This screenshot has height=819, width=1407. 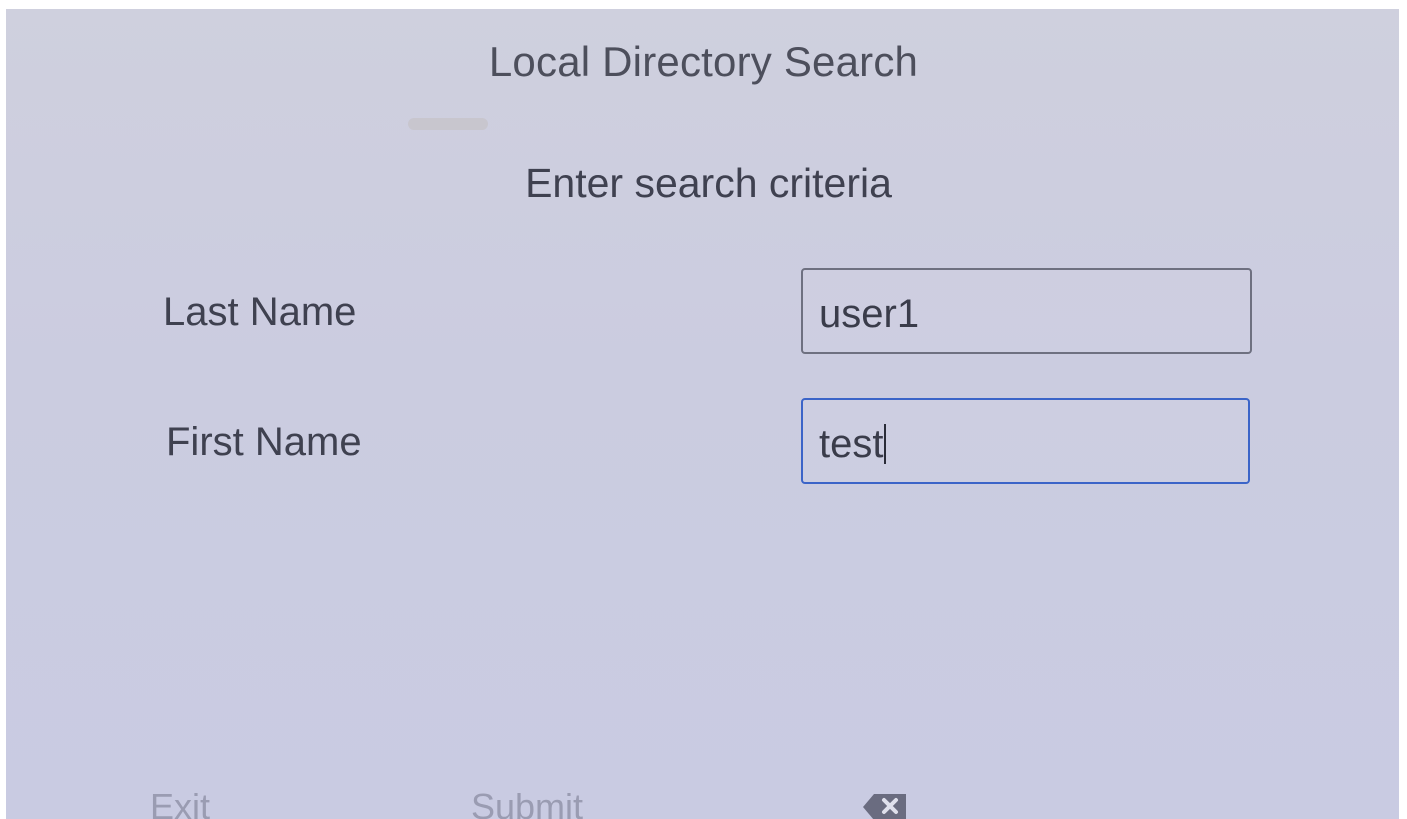 What do you see at coordinates (260, 312) in the screenshot?
I see `last-name-label: Last Name` at bounding box center [260, 312].